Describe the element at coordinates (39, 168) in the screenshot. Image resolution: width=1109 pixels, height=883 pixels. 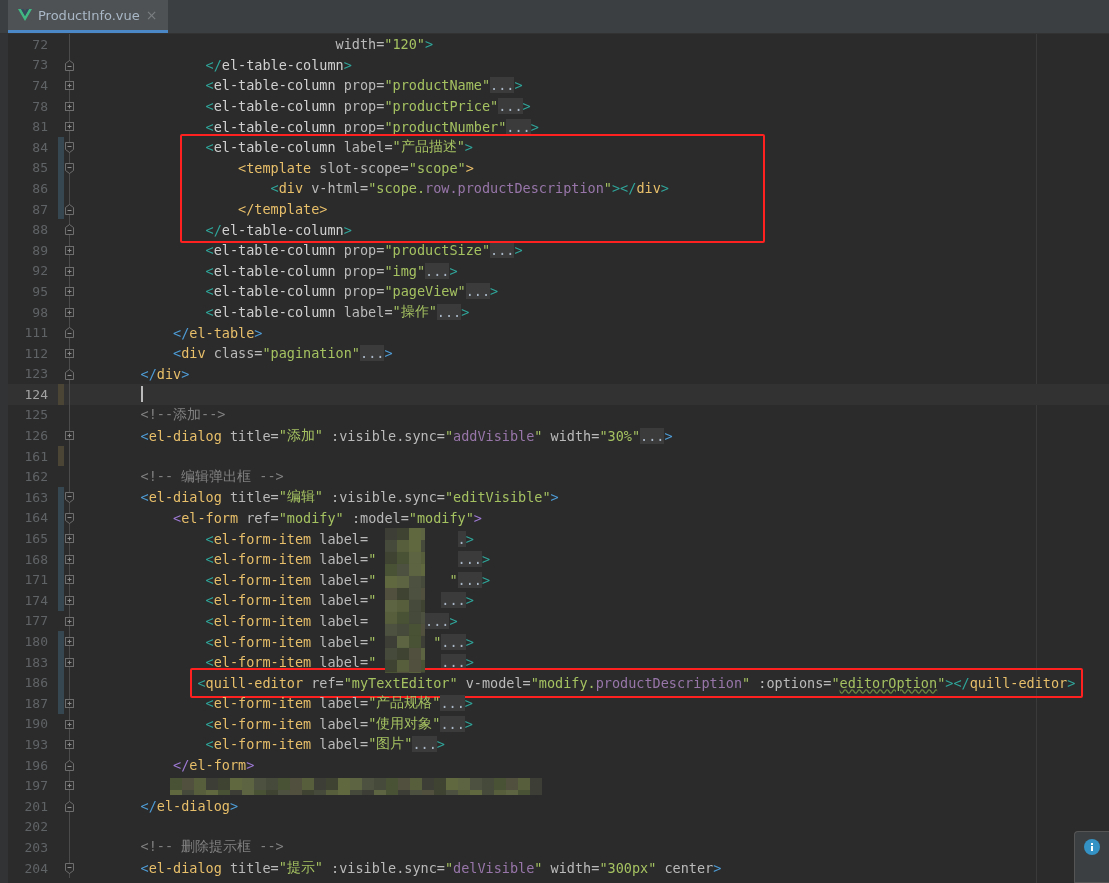
I see `line-number: 85` at that location.